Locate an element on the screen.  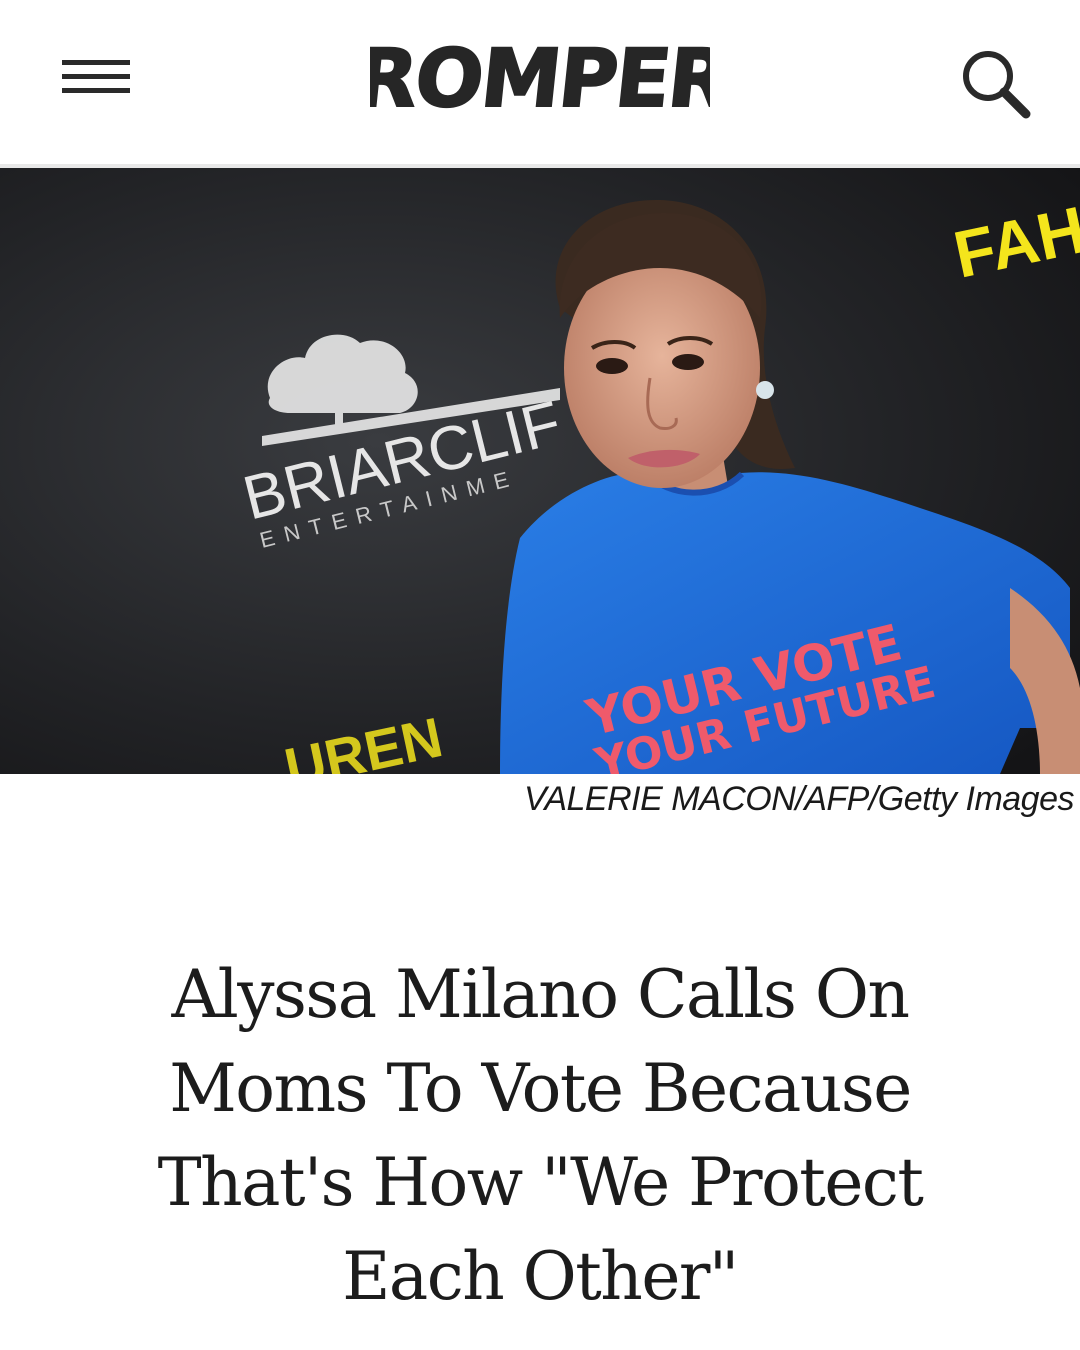
search-button is located at coordinates (994, 82).